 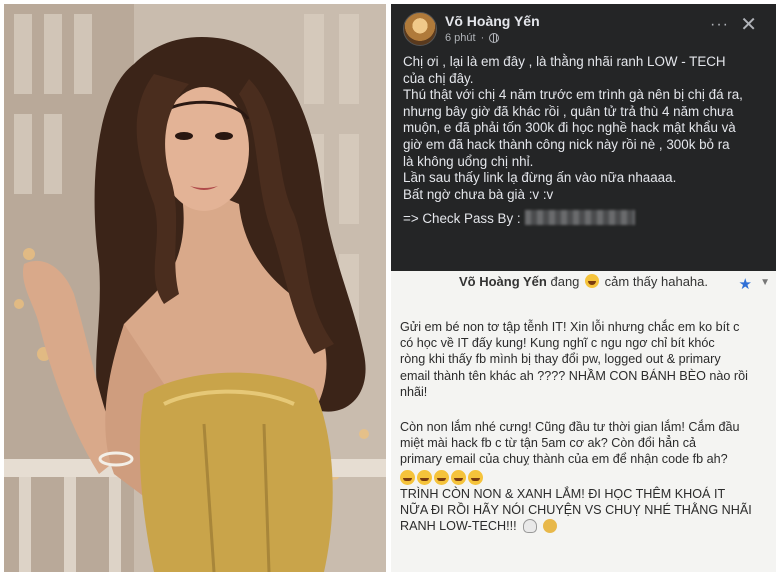 I want to click on blurred-name, so click(x=579, y=218).